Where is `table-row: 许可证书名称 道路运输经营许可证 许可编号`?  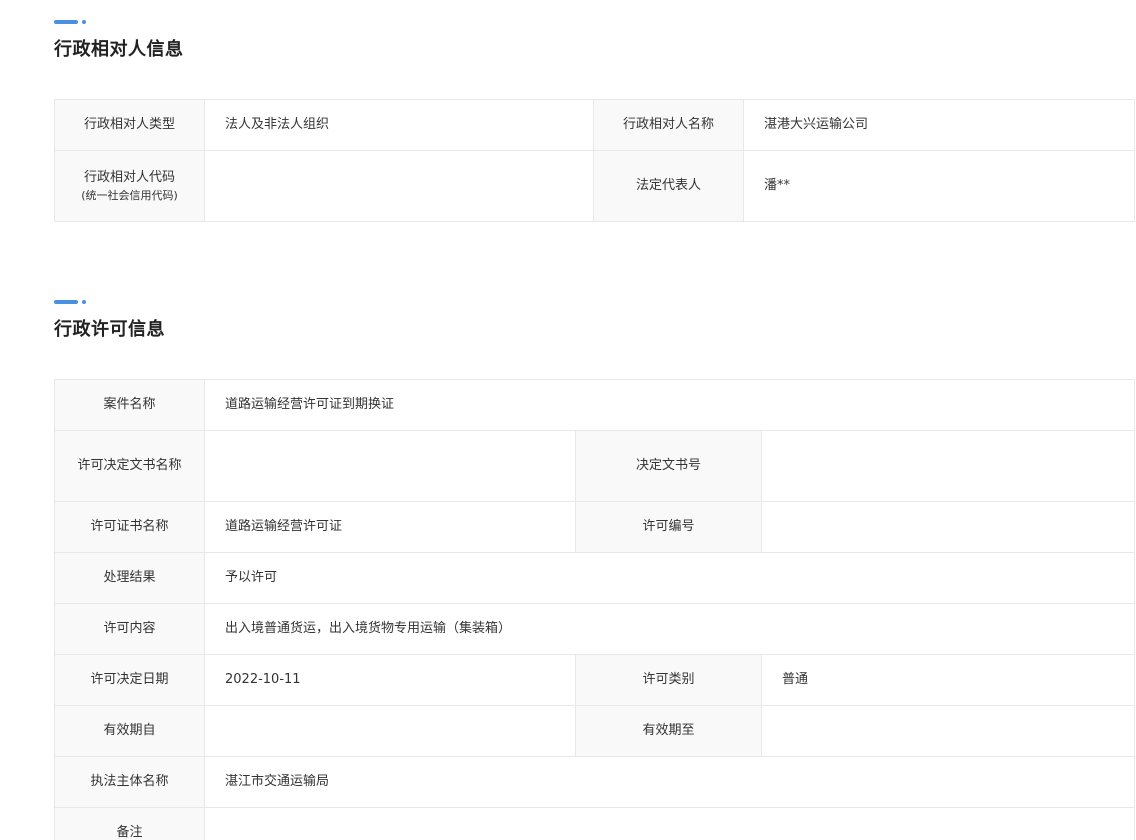
table-row: 许可证书名称 道路运输经营许可证 许可编号 is located at coordinates (595, 527).